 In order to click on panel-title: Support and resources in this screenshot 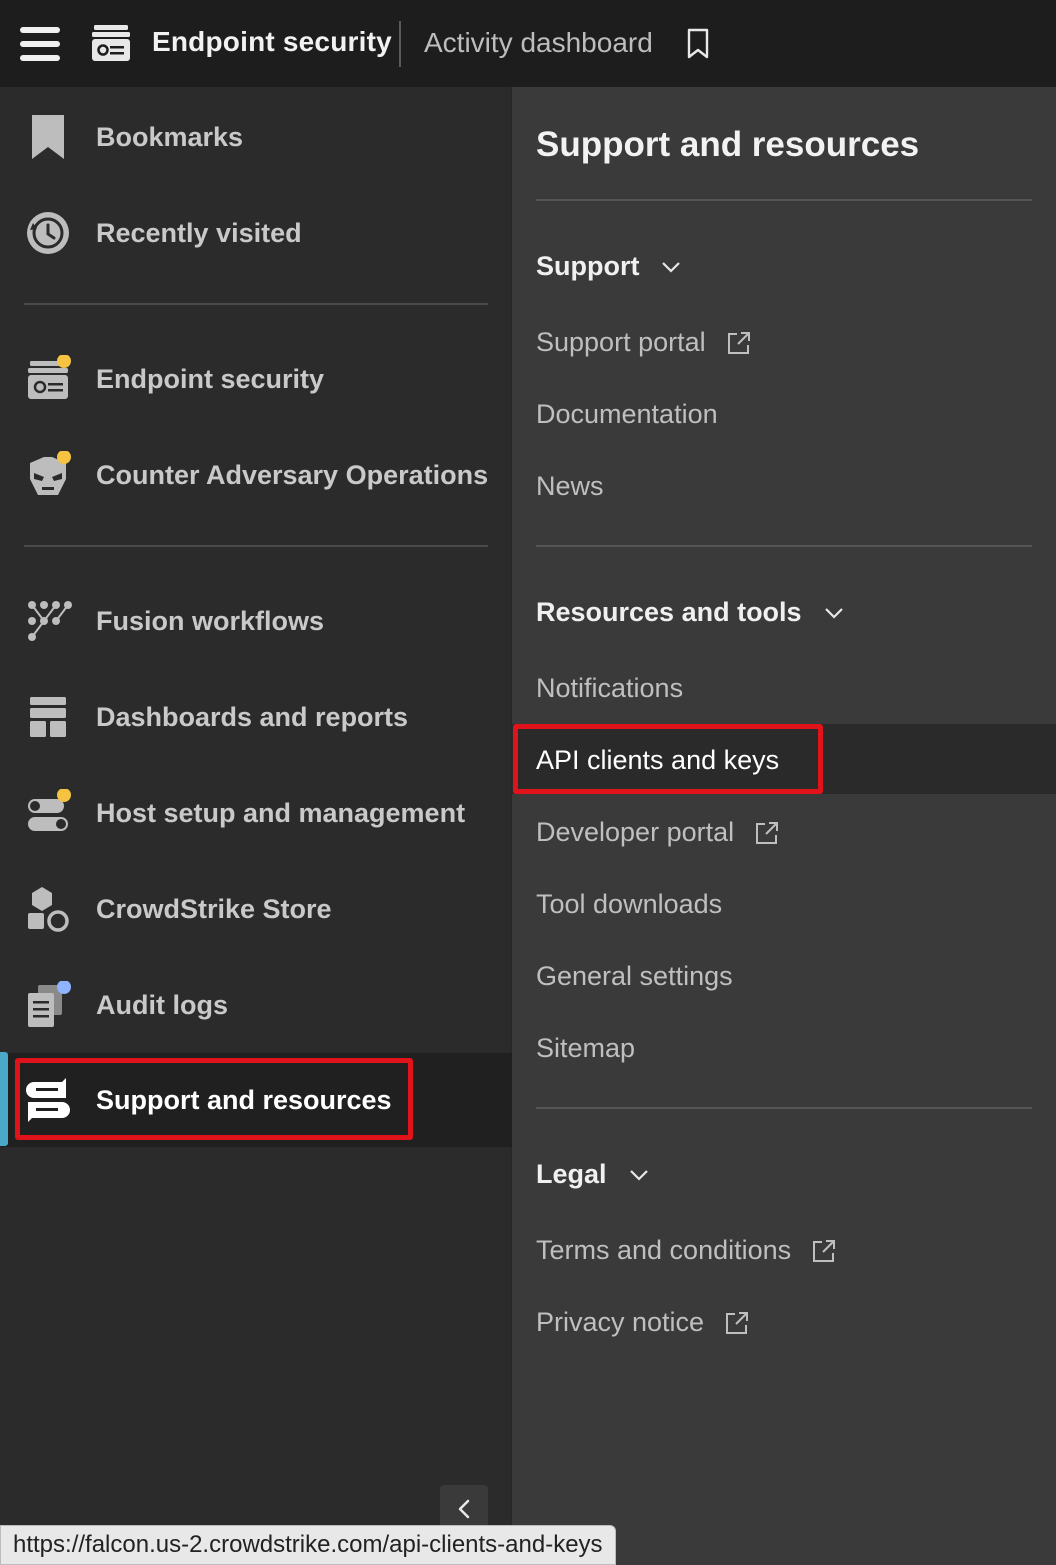, I will do `click(728, 144)`.